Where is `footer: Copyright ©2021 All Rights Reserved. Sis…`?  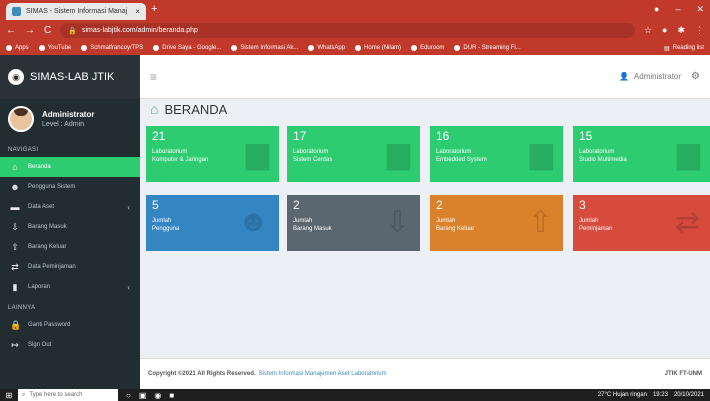
footer: Copyright ©2021 All Rights Reserved. Sis… is located at coordinates (425, 373).